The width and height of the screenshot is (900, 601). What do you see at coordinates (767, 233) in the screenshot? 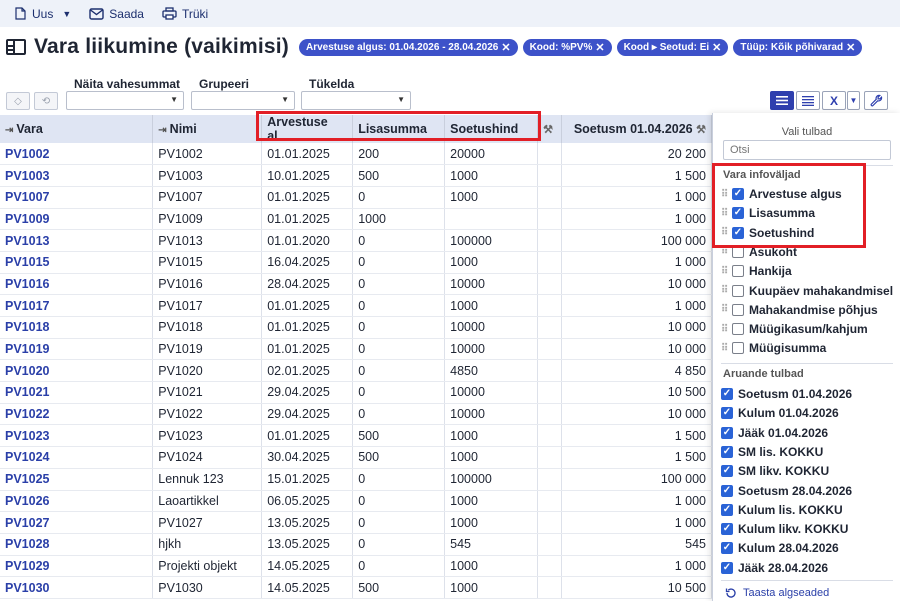
I see `column-option: ⠿ Soetushind` at bounding box center [767, 233].